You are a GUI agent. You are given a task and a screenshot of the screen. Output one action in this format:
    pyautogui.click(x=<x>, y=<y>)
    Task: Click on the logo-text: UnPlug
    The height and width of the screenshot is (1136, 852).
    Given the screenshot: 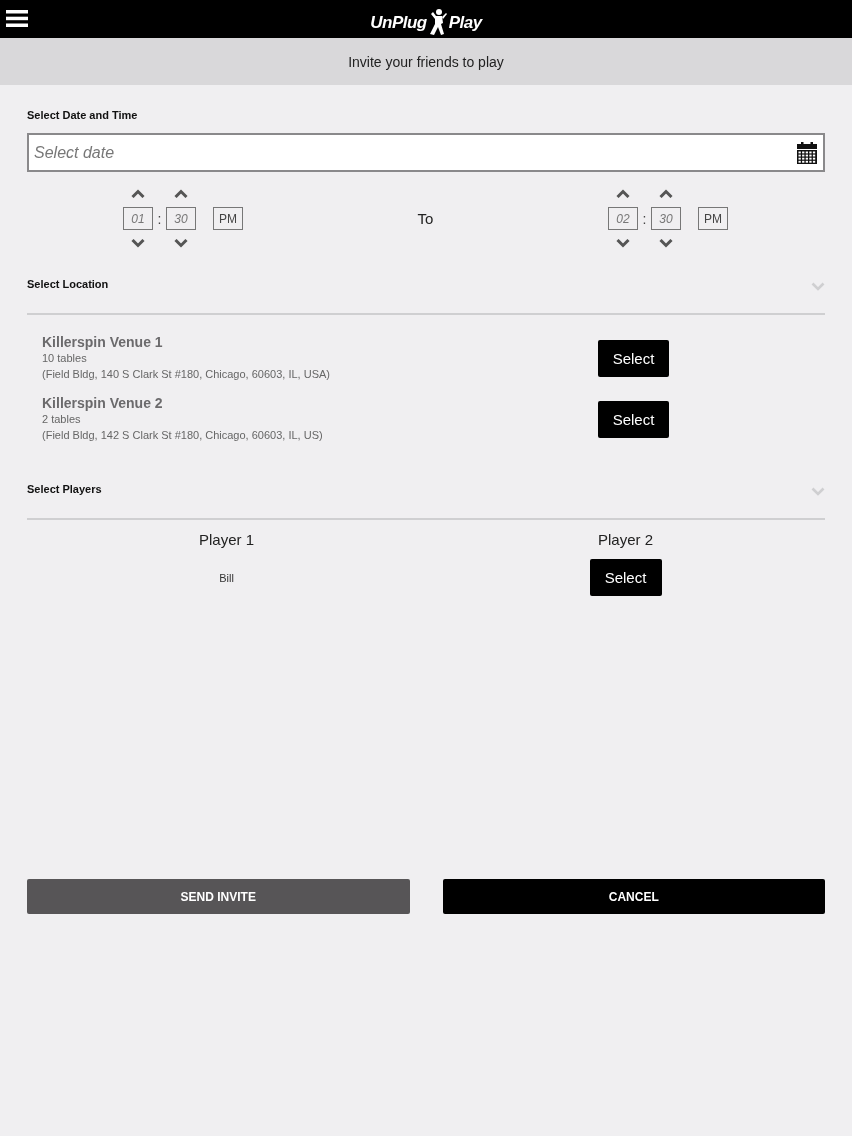 What is the action you would take?
    pyautogui.click(x=398, y=23)
    